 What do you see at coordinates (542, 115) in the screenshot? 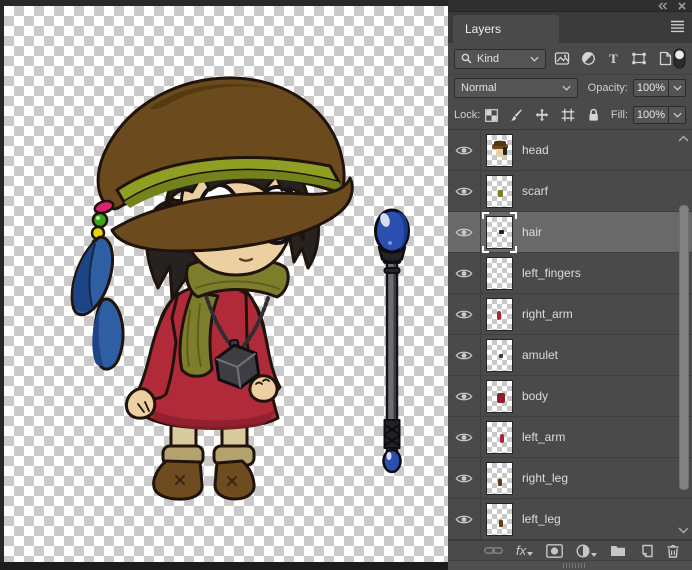
I see `lock-position-icon` at bounding box center [542, 115].